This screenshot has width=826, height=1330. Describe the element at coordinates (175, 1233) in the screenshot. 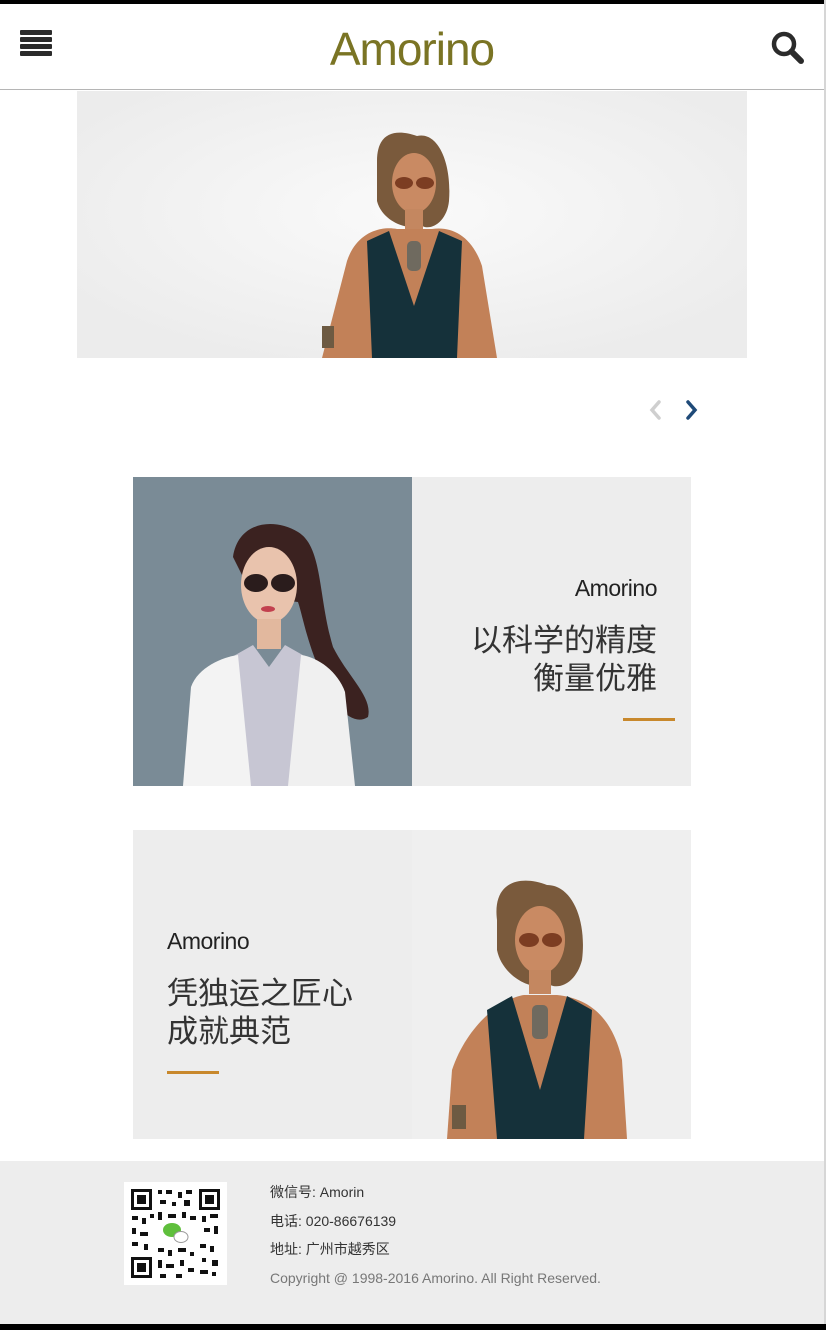

I see `wechat-qr-code-icon` at that location.